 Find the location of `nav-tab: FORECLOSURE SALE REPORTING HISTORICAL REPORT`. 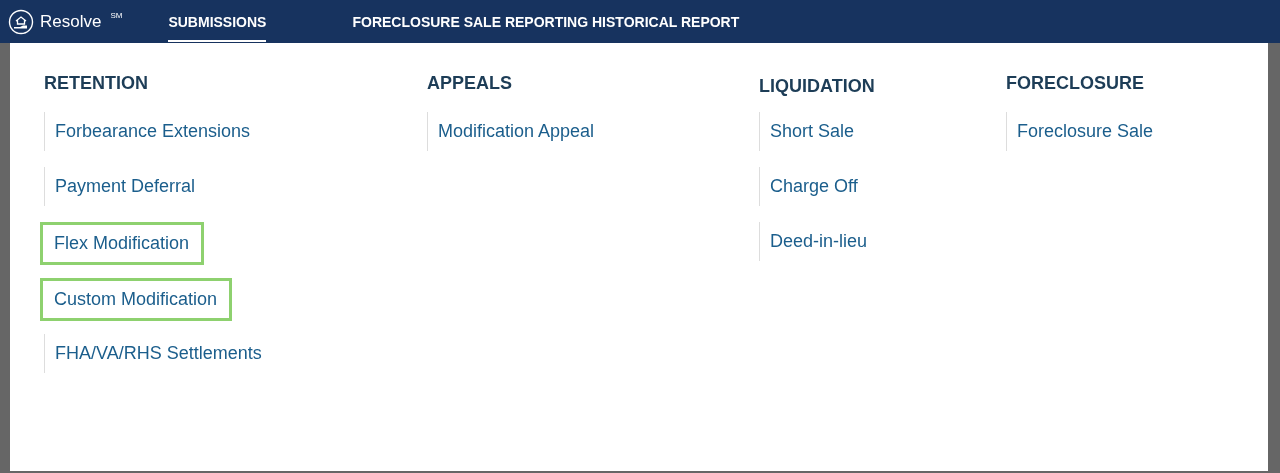

nav-tab: FORECLOSURE SALE REPORTING HISTORICAL REPORT is located at coordinates (546, 21).